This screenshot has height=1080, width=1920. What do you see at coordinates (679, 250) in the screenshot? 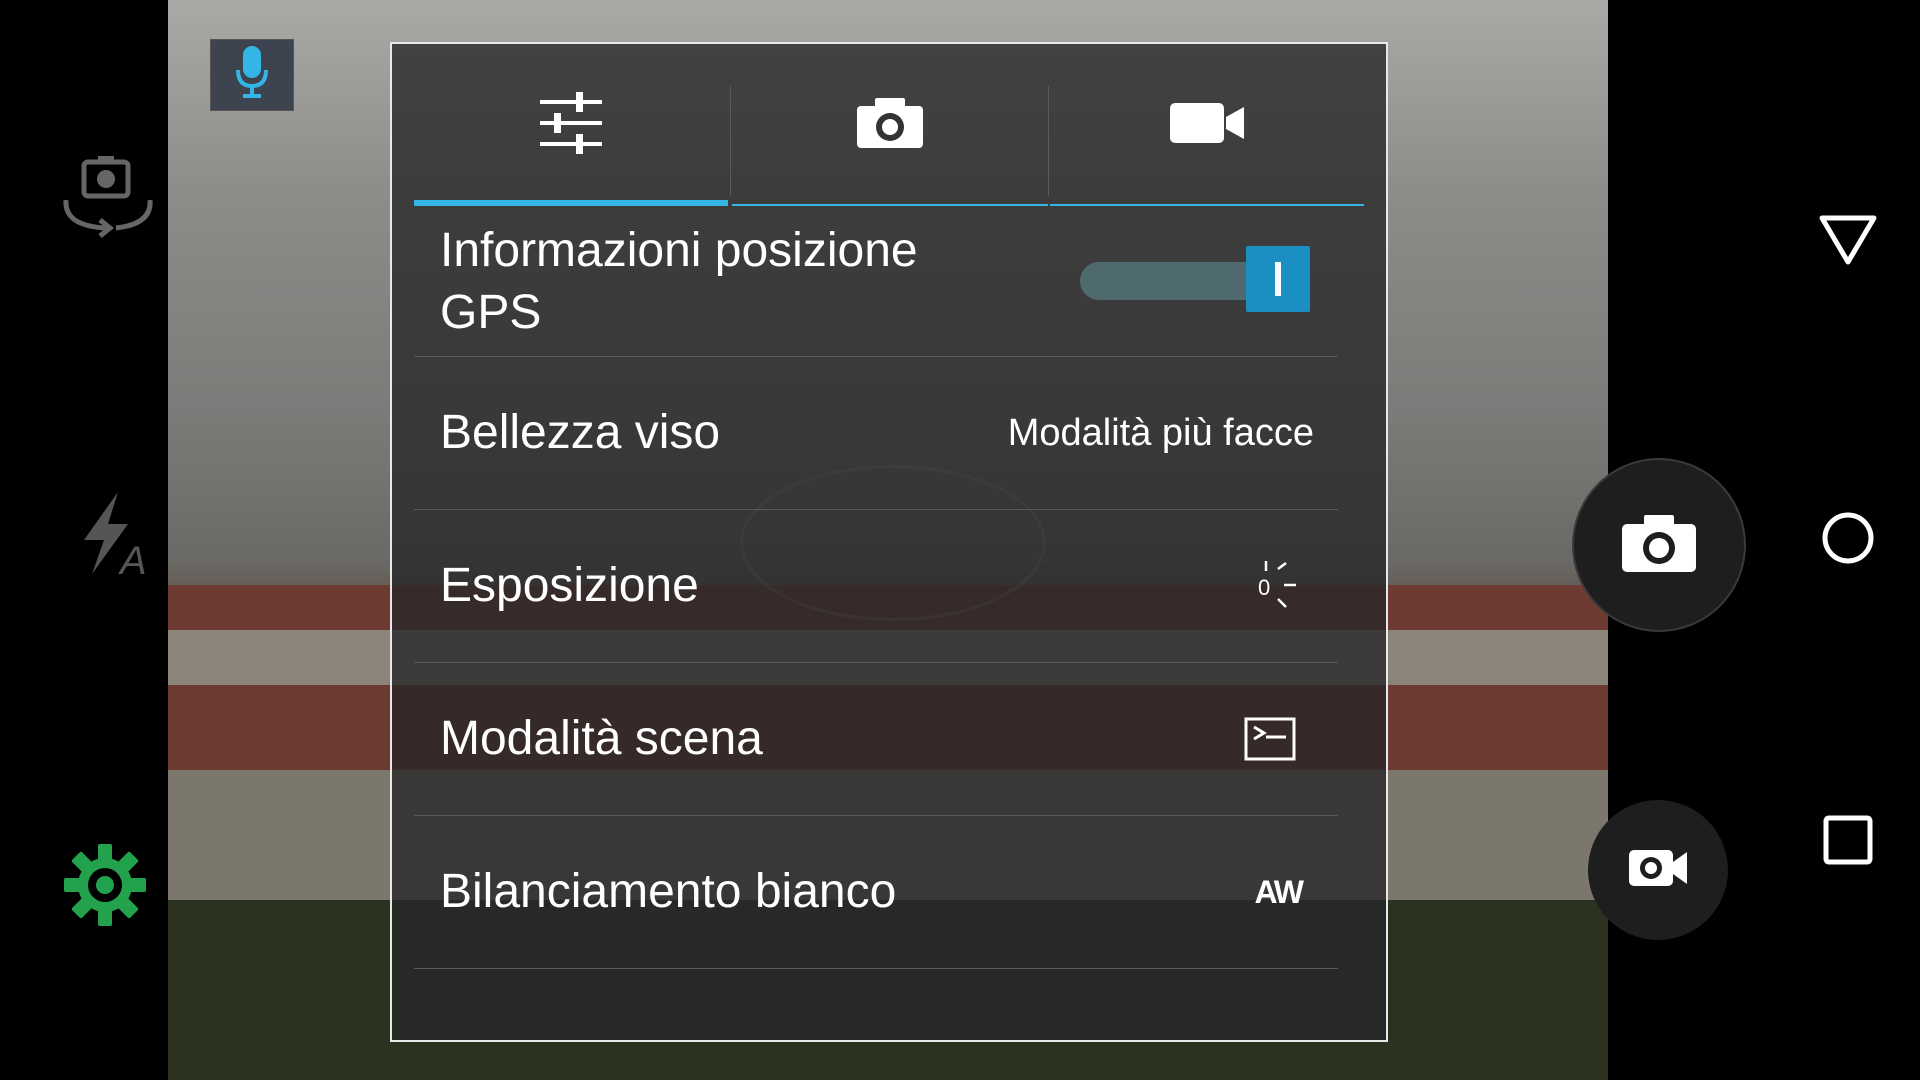
I see `setting-label-line: Informazioni posizione` at bounding box center [679, 250].